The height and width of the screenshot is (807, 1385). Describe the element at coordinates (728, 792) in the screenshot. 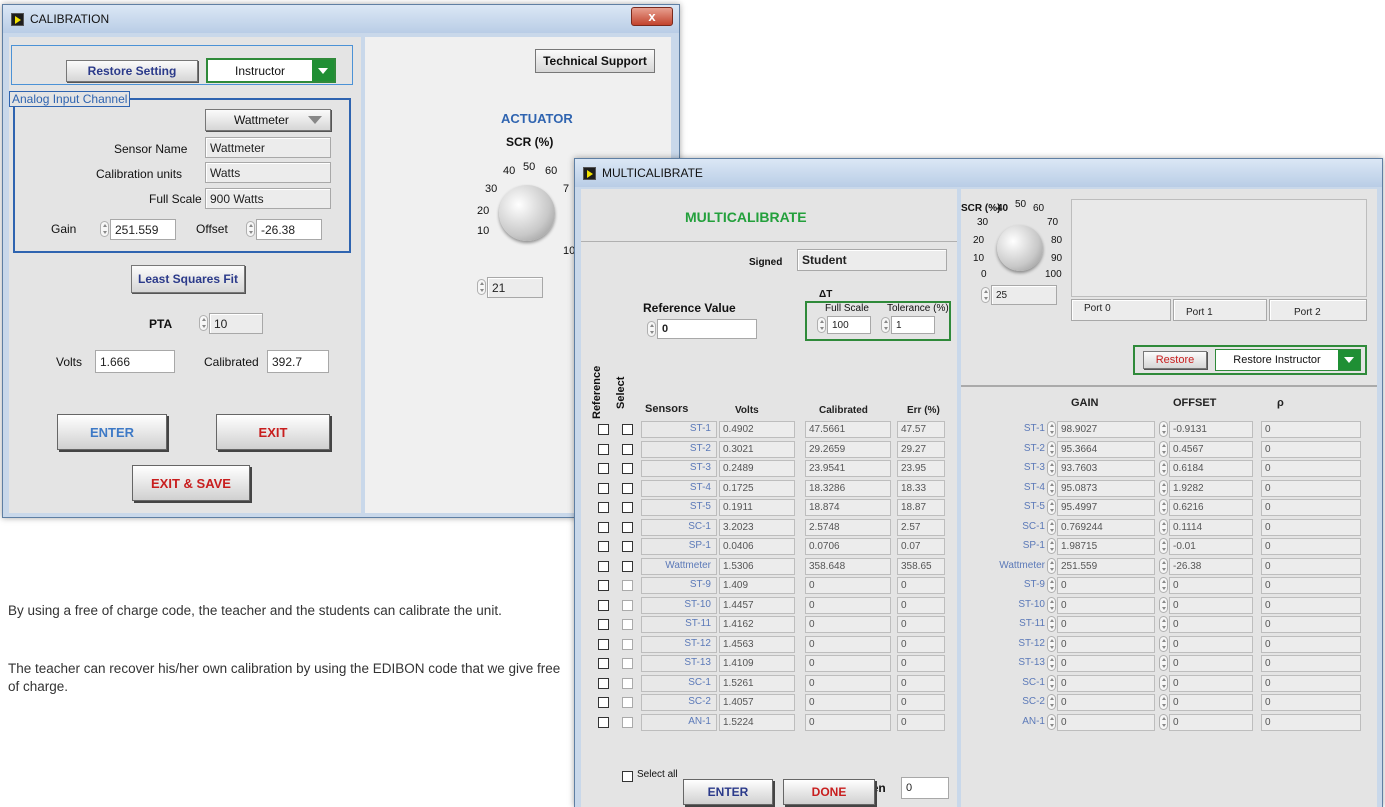

I see `multi-enter-button: ENTER` at that location.